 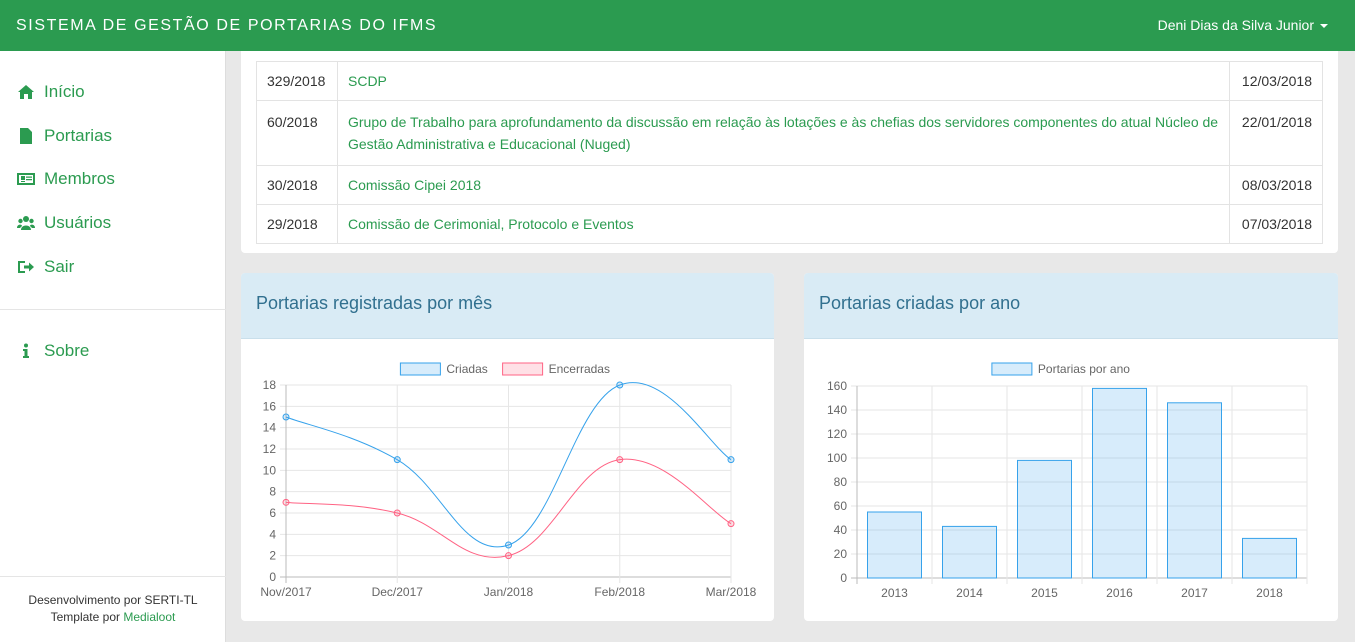 I want to click on sidebar-item-sobre: Sobre, so click(x=53, y=351).